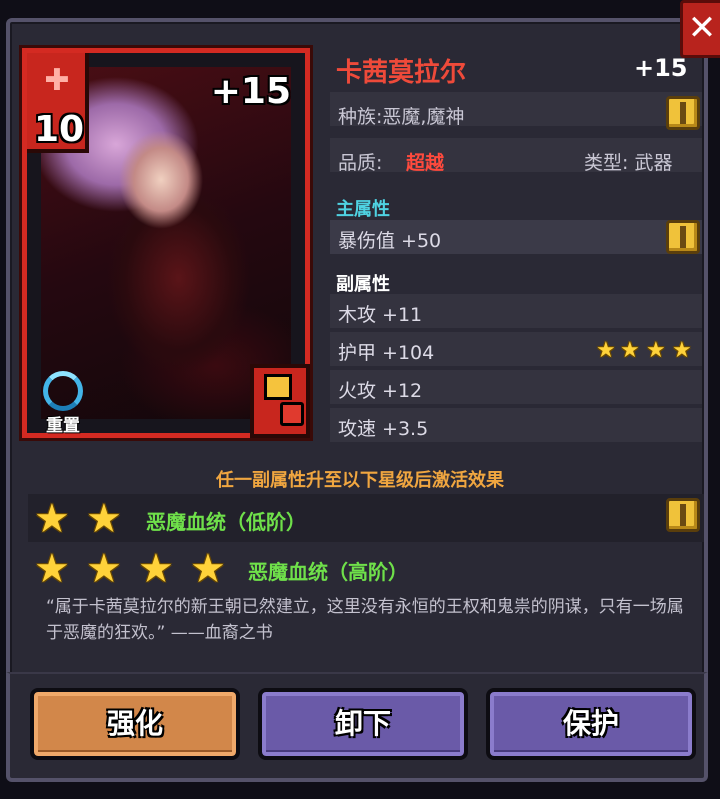  Describe the element at coordinates (401, 117) in the screenshot. I see `race-text: 种族:恶魔,魔神` at that location.